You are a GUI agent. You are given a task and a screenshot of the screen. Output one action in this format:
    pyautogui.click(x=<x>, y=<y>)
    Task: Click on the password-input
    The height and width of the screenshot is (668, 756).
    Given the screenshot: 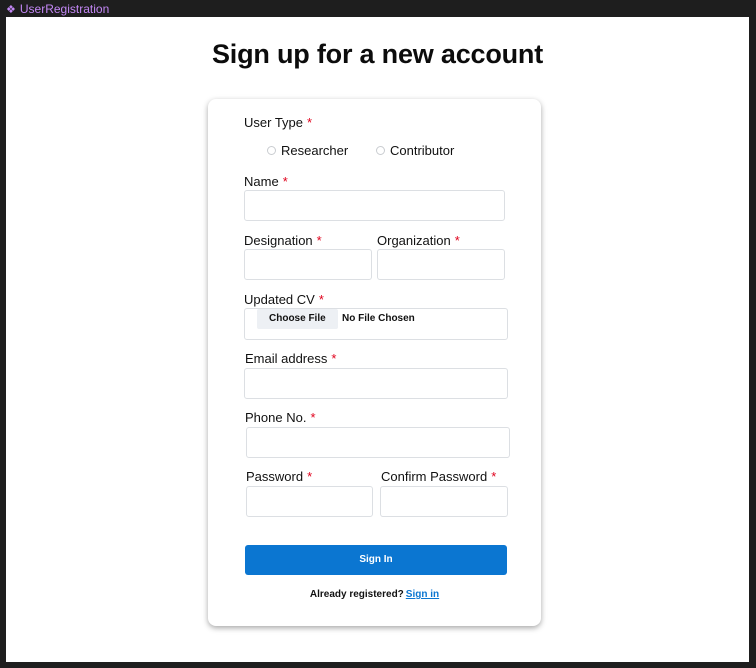 What is the action you would take?
    pyautogui.click(x=309, y=501)
    